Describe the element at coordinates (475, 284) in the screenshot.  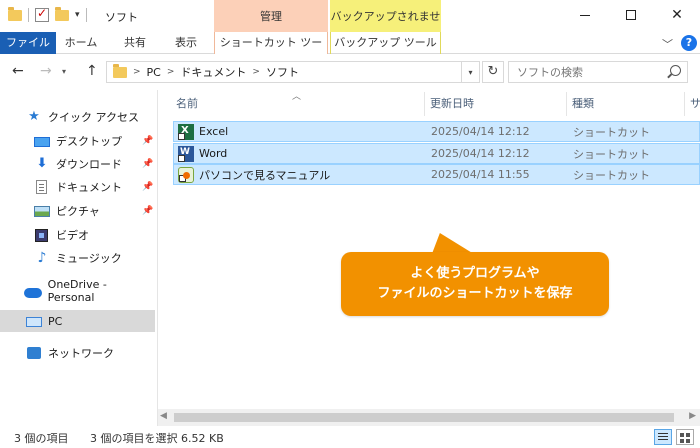
I see `callout-annotation: よく使うプログラムや ファイルのショートカットを保存` at that location.